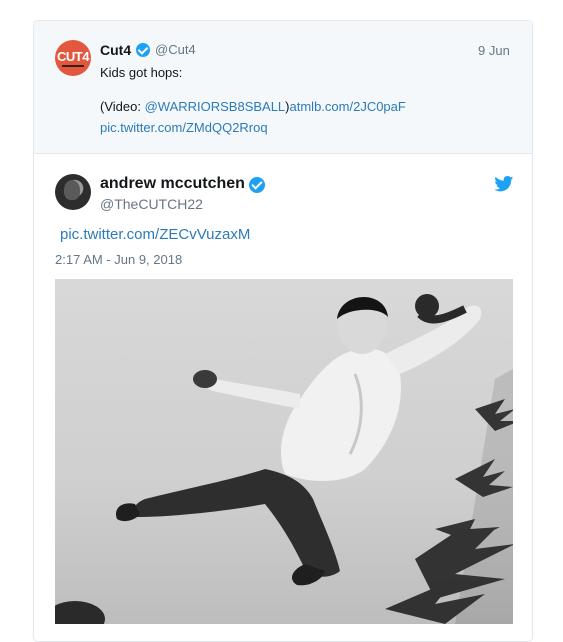 The width and height of the screenshot is (563, 642). Describe the element at coordinates (215, 106) in the screenshot. I see `mention-link: @WARRIORSB8SBALL` at that location.